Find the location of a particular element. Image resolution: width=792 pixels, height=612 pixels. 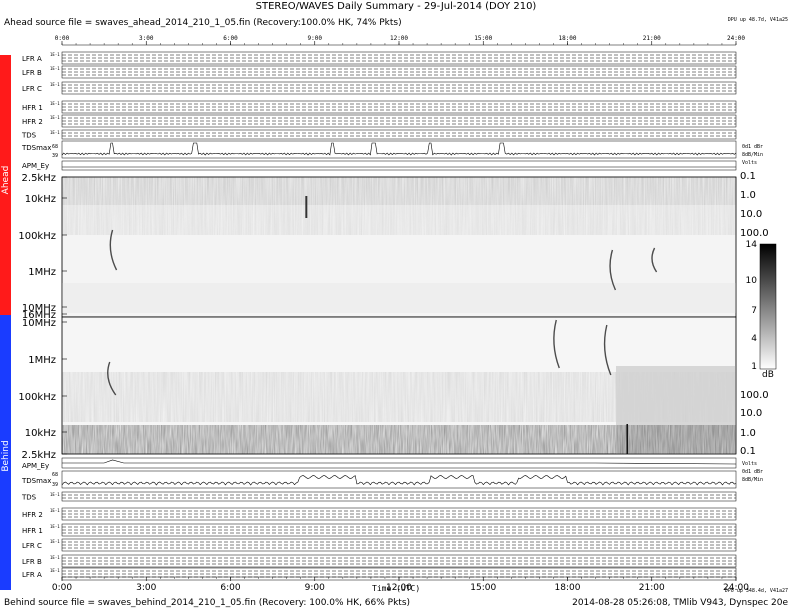

behind-lfr-b-label: LFR B is located at coordinates (32, 562).